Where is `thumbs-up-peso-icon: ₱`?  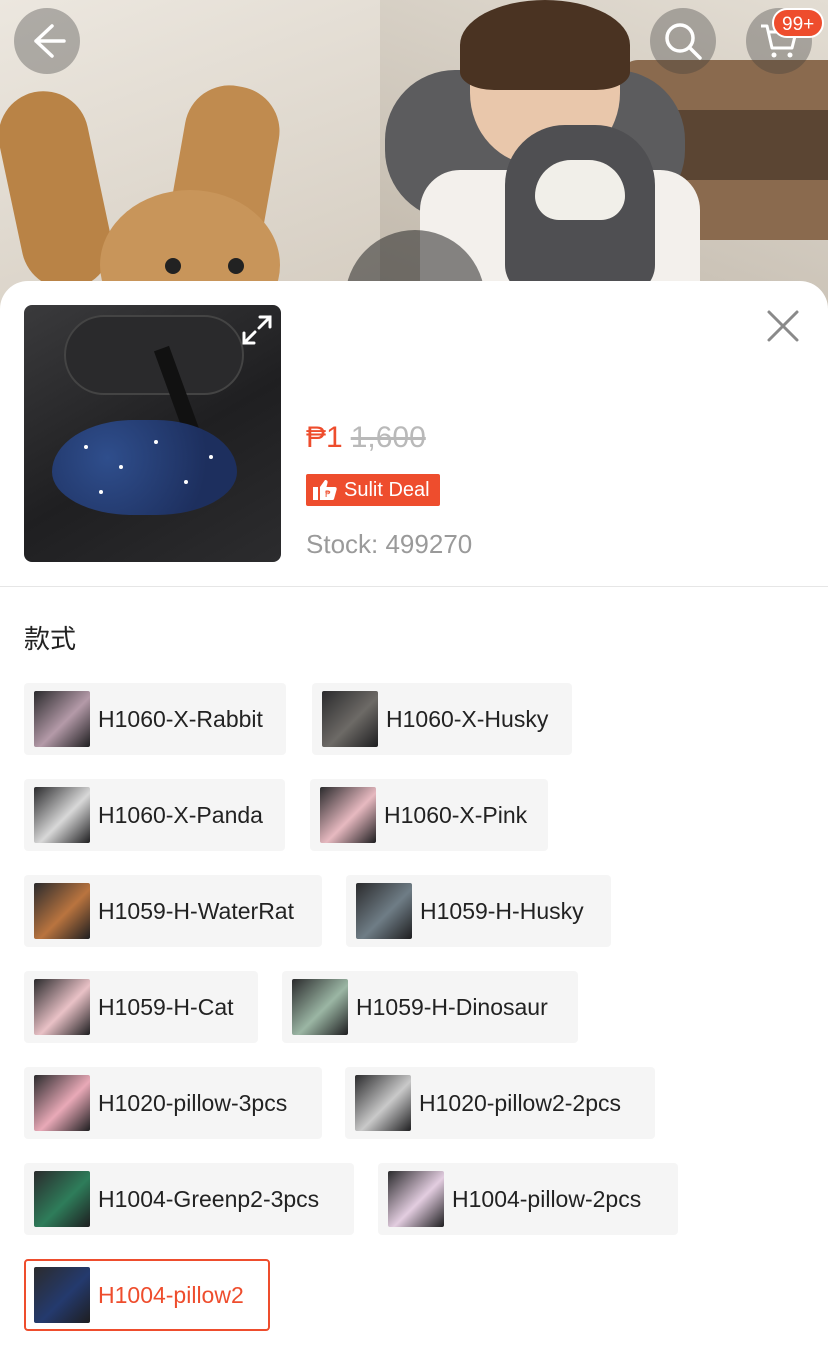 thumbs-up-peso-icon: ₱ is located at coordinates (325, 490).